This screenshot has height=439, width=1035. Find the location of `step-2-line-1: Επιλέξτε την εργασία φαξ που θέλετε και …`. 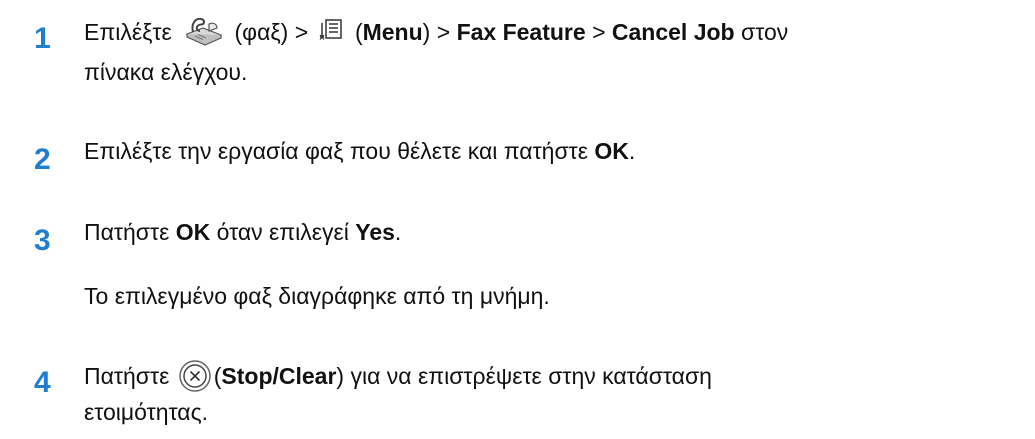

step-2-line-1: Επιλέξτε την εργασία φαξ που θέλετε και … is located at coordinates (559, 151).